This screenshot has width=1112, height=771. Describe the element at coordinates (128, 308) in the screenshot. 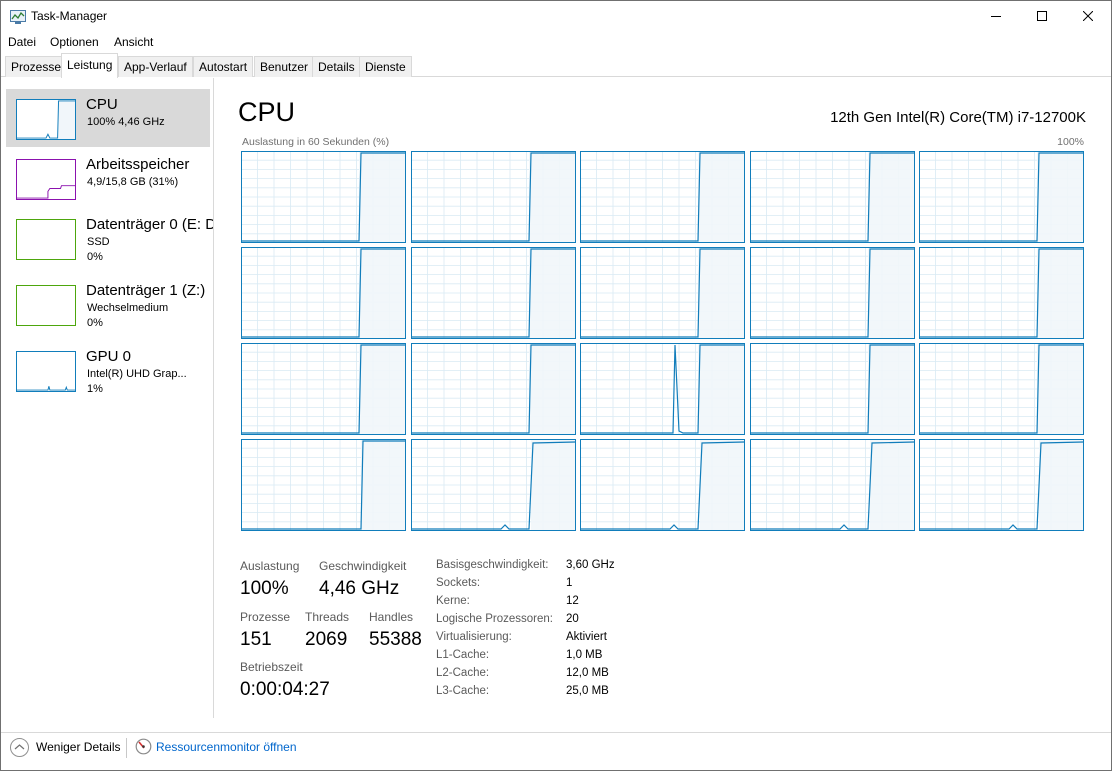

I see `sidebar-disk1-type: Wechselmedium` at that location.